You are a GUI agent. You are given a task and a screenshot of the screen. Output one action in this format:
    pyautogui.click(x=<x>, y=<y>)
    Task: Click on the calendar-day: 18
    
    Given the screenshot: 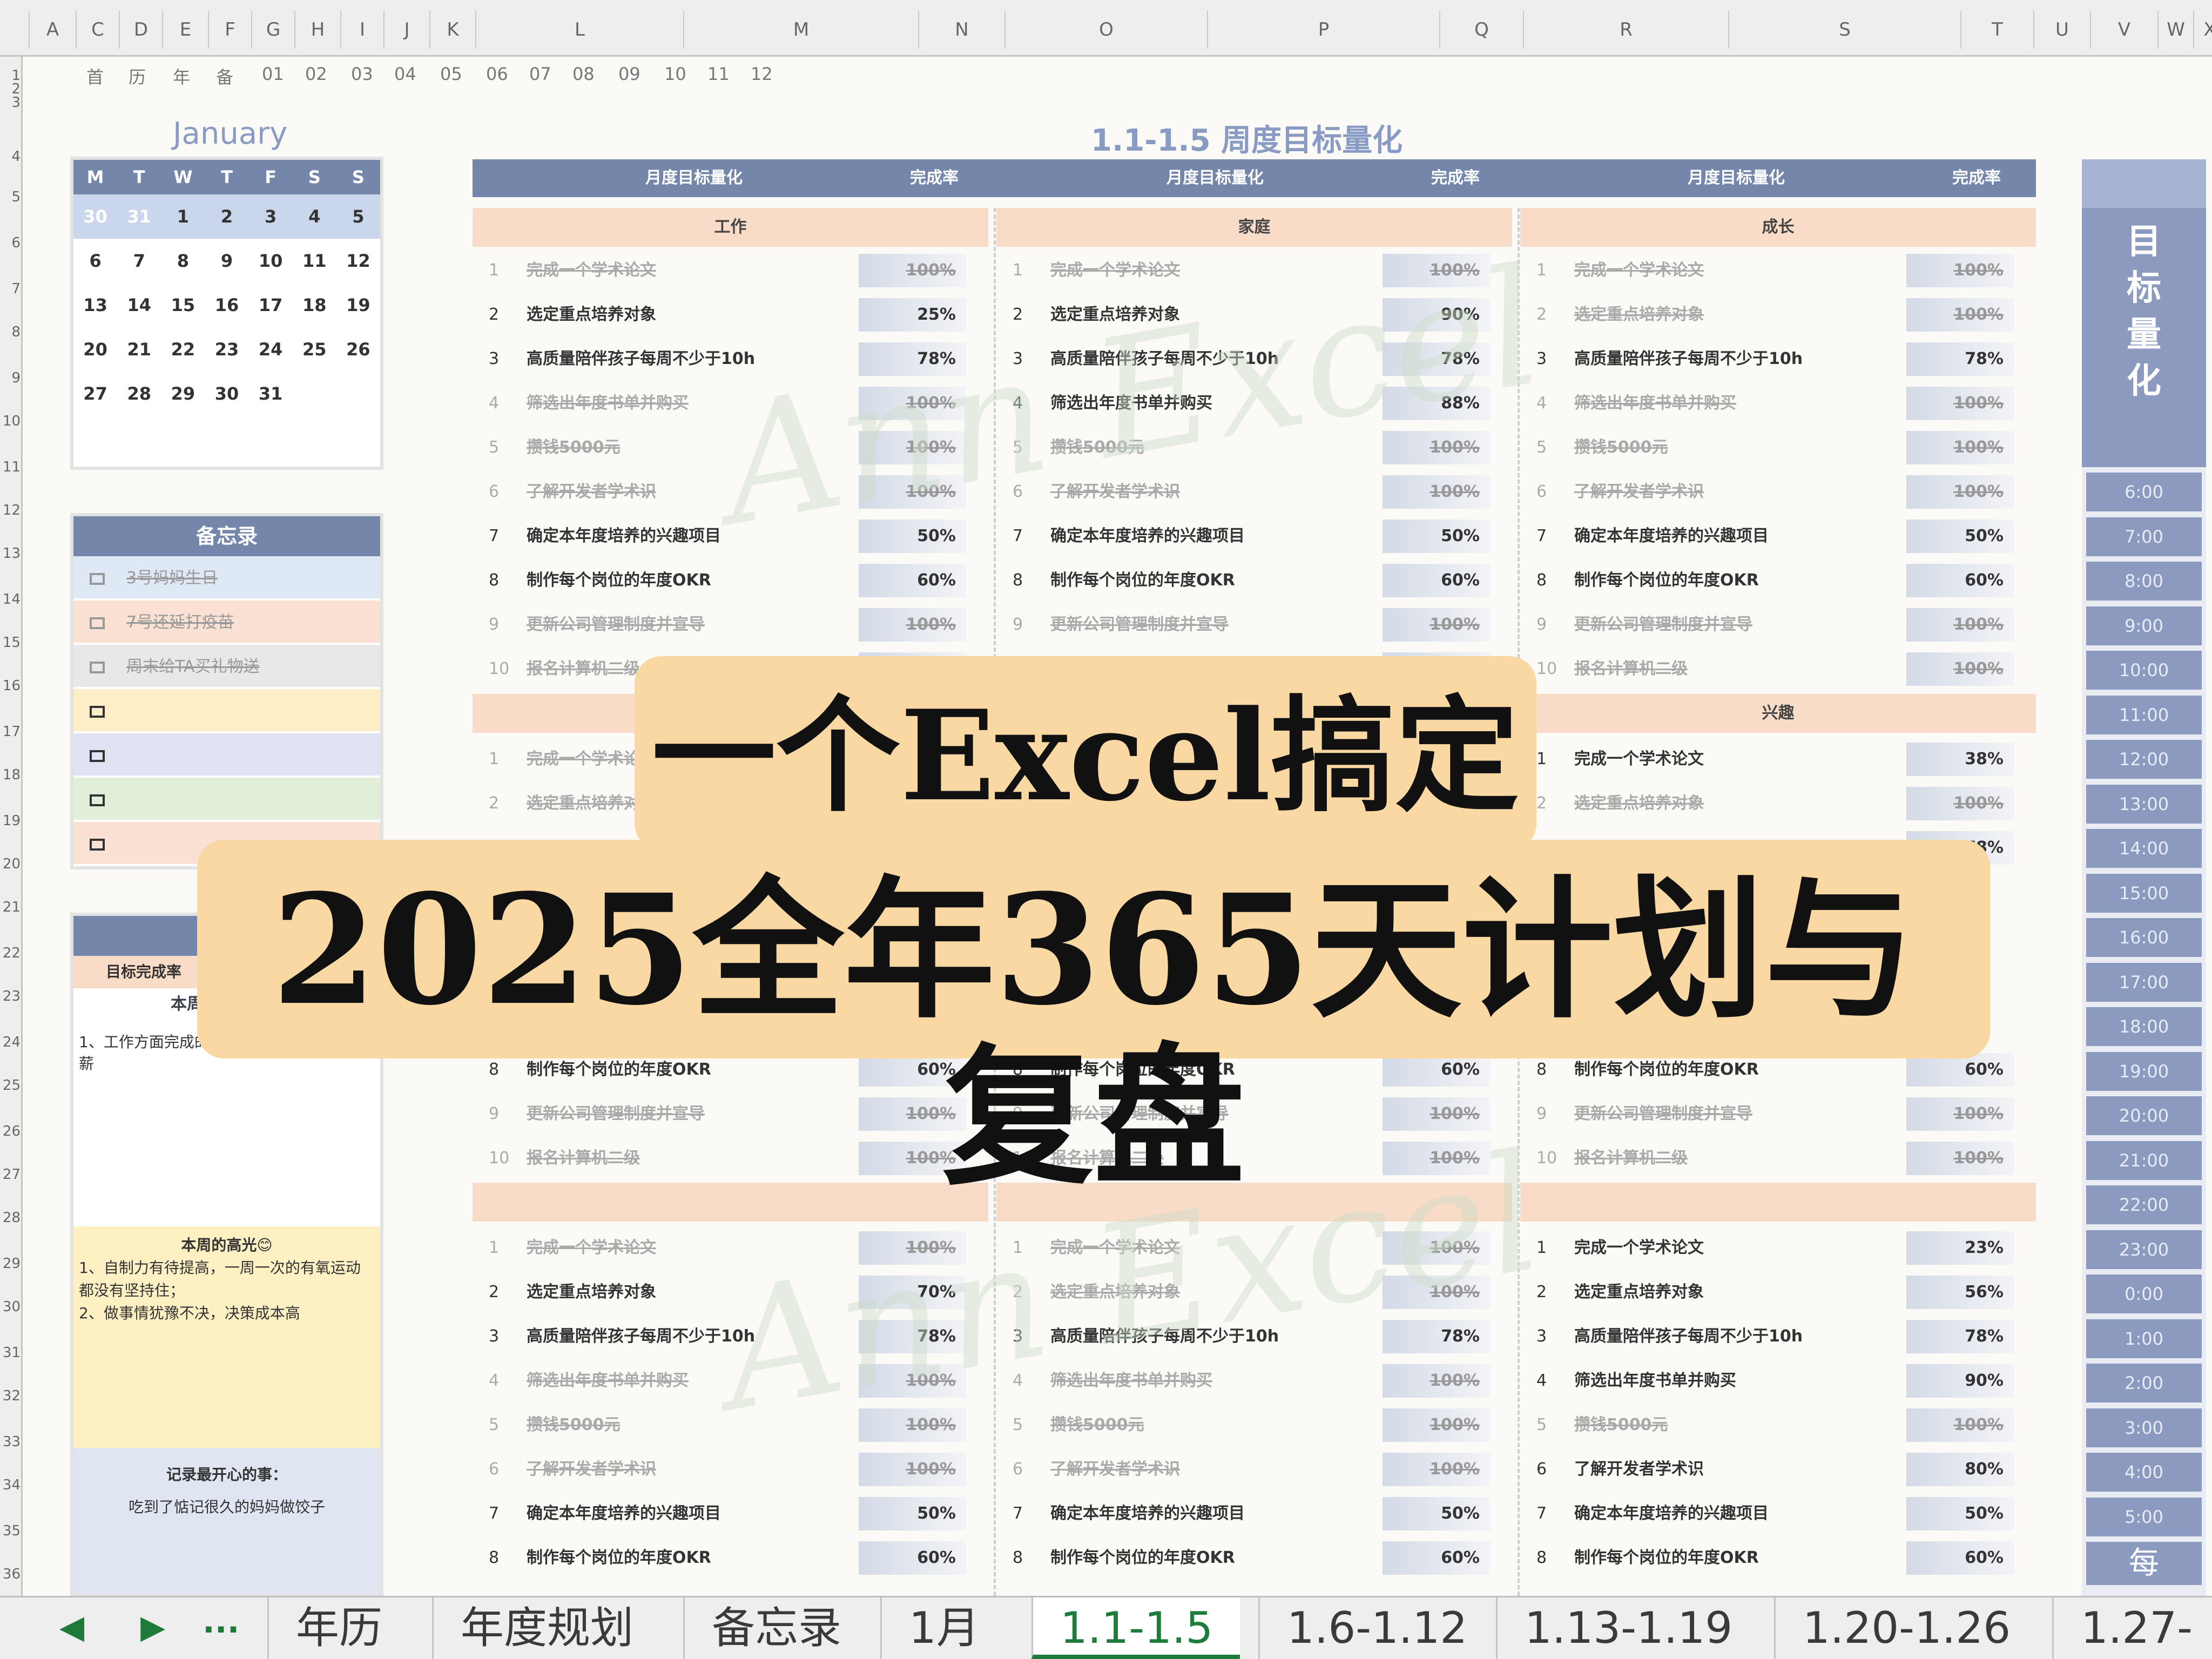 What is the action you would take?
    pyautogui.click(x=314, y=305)
    